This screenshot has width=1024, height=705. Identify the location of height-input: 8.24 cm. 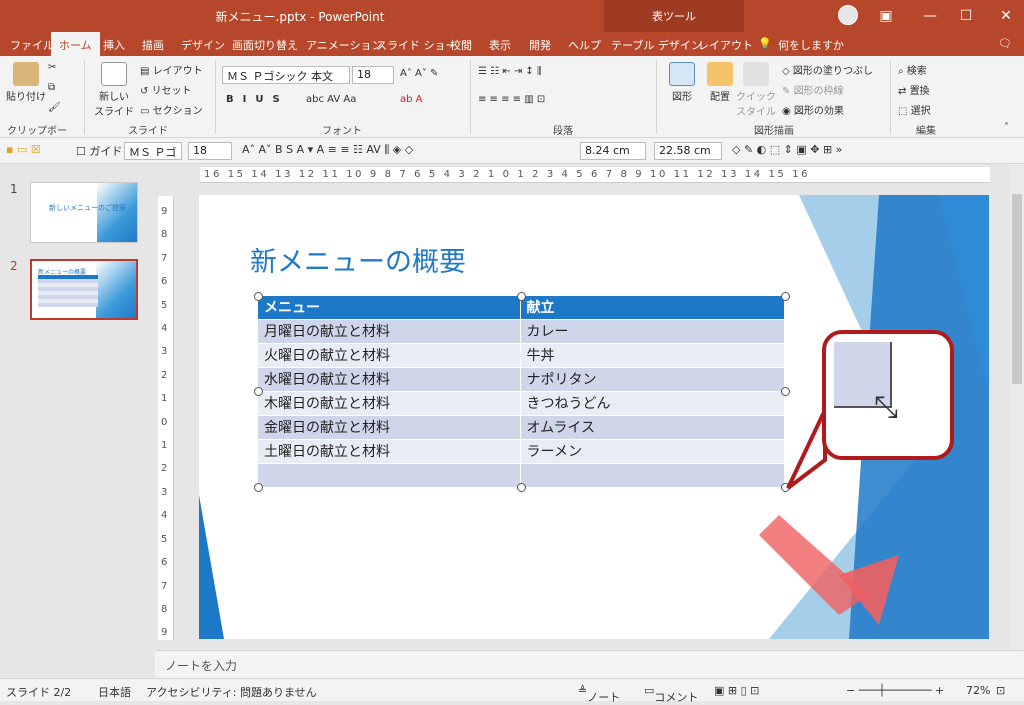
(613, 151).